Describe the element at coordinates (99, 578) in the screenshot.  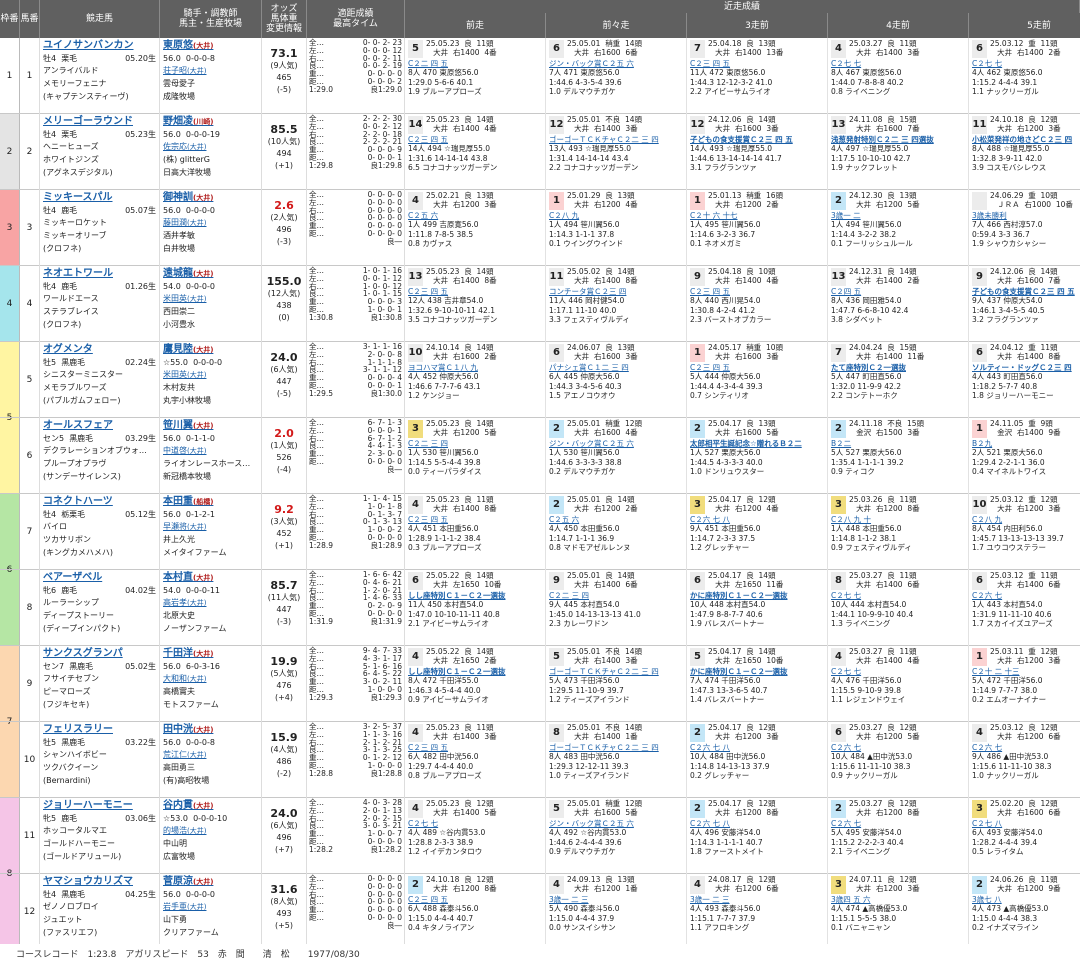
I see `horse-name-link: ベアーザベル` at that location.